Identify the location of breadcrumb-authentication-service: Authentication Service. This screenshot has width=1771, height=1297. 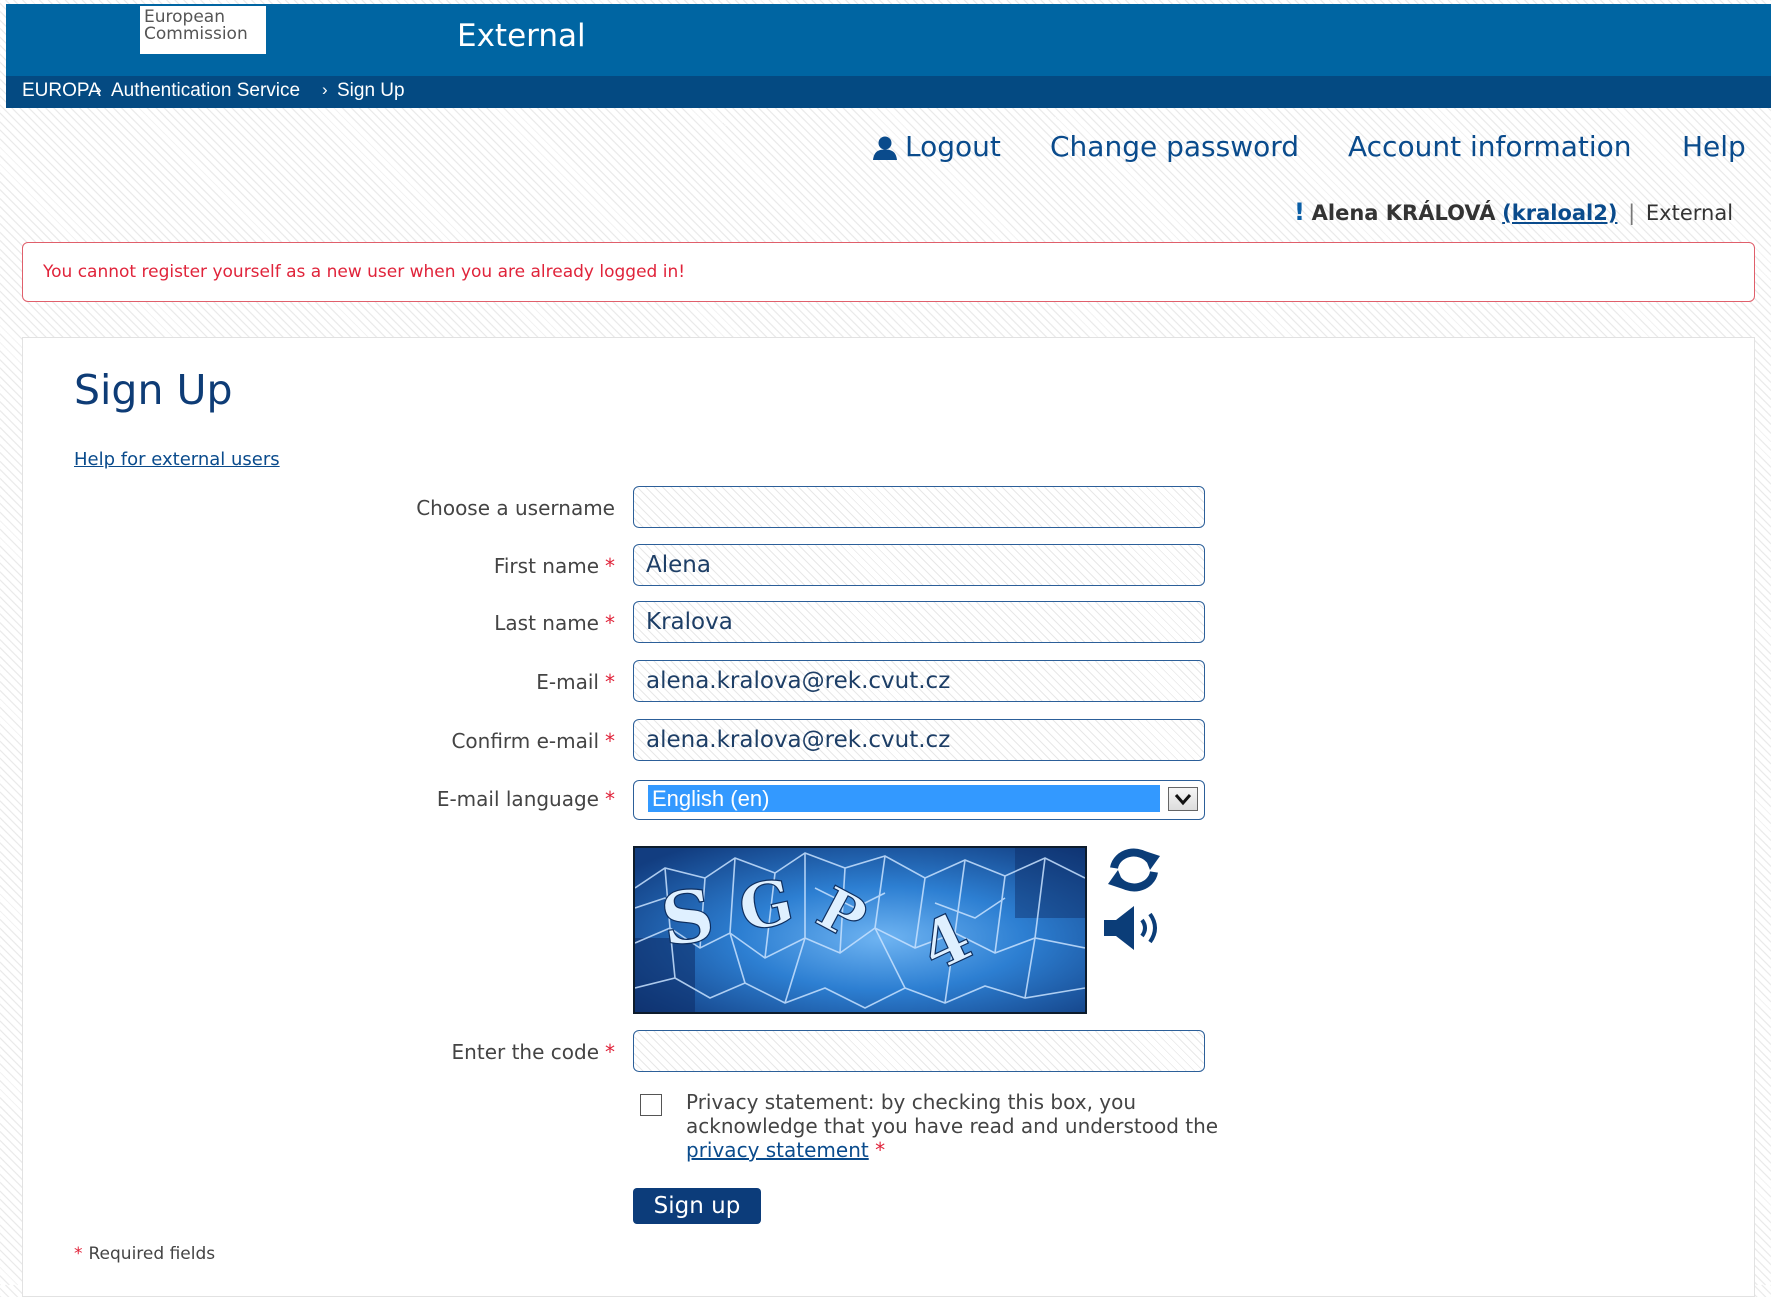
(205, 91).